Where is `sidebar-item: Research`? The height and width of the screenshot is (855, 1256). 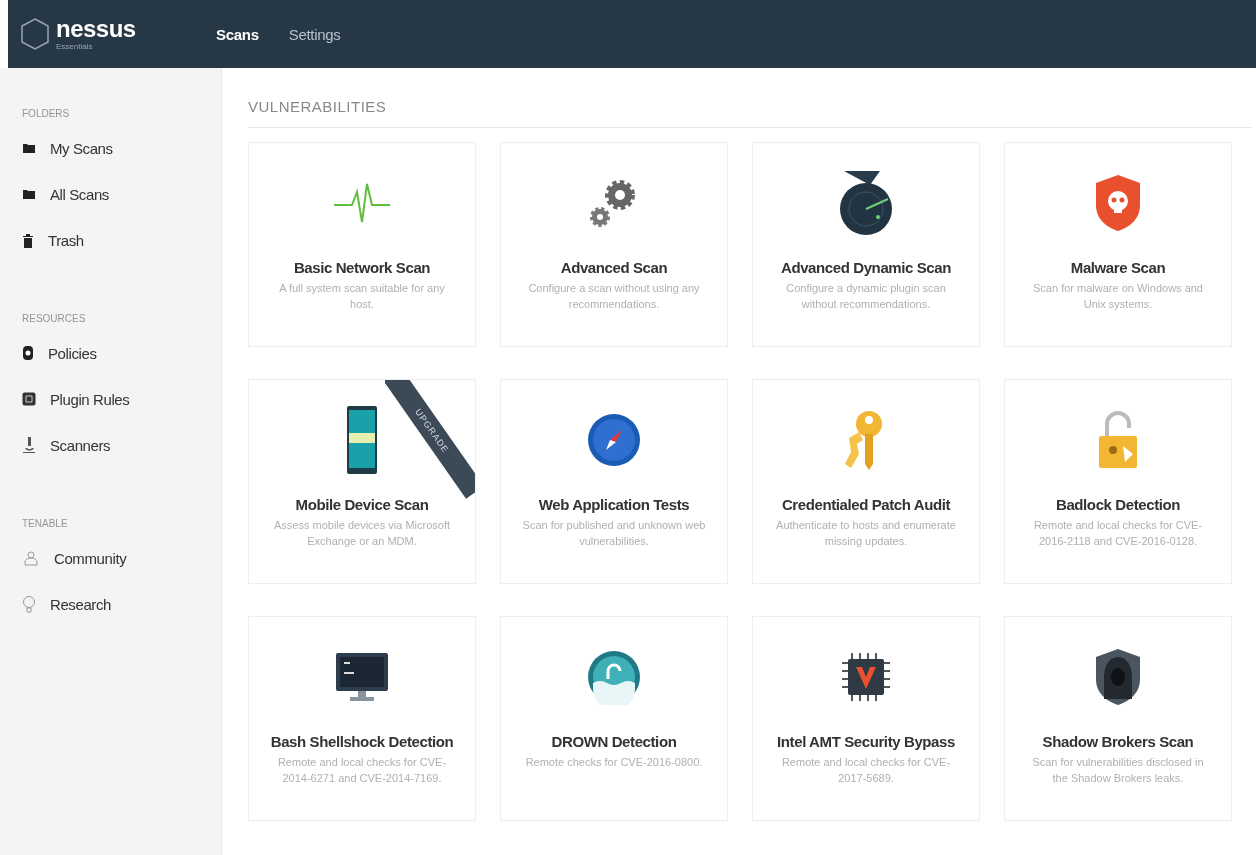 sidebar-item: Research is located at coordinates (121, 604).